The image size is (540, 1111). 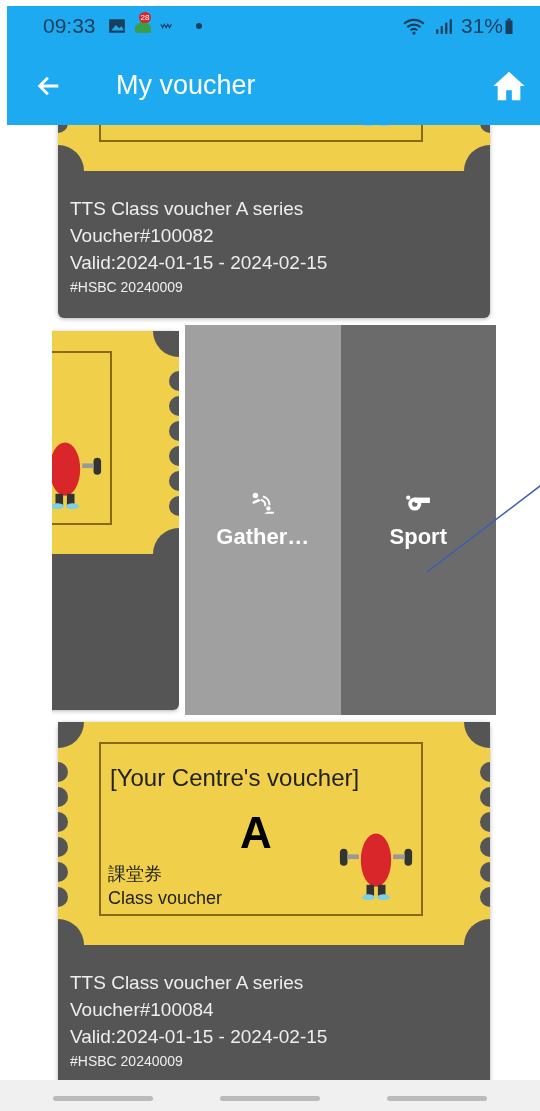 I want to click on wifi-icon, so click(x=414, y=26).